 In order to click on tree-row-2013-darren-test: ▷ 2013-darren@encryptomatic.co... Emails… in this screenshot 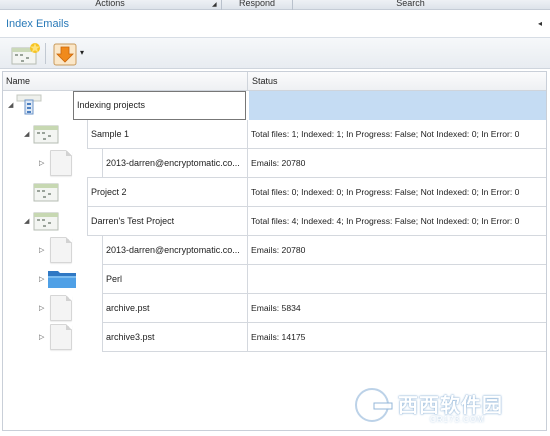, I will do `click(274, 250)`.